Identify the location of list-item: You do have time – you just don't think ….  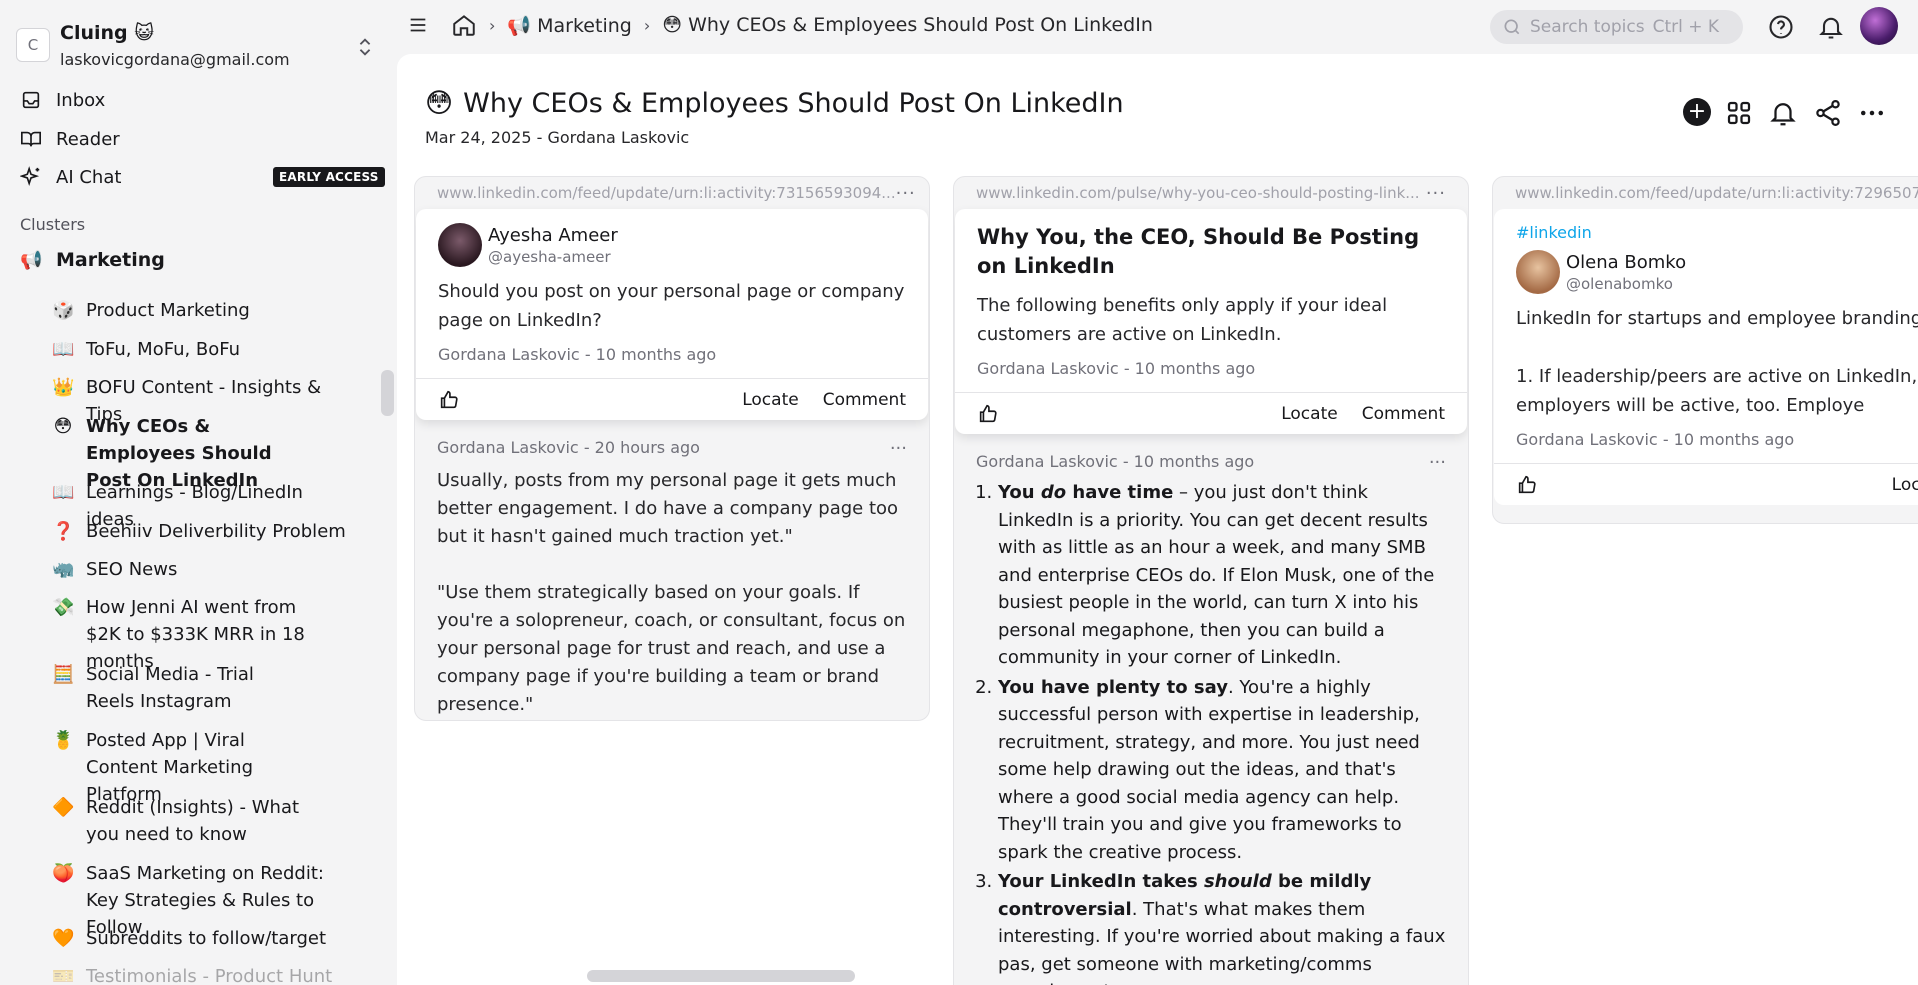
(1222, 575).